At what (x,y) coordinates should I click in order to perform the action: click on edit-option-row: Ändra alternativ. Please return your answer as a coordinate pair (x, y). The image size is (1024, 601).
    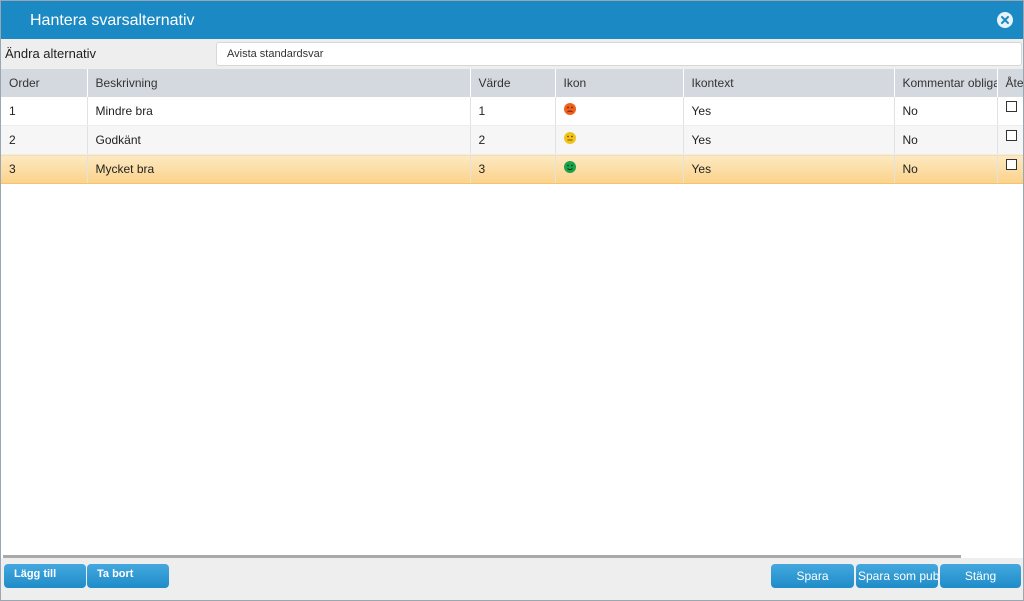
    Looking at the image, I should click on (512, 54).